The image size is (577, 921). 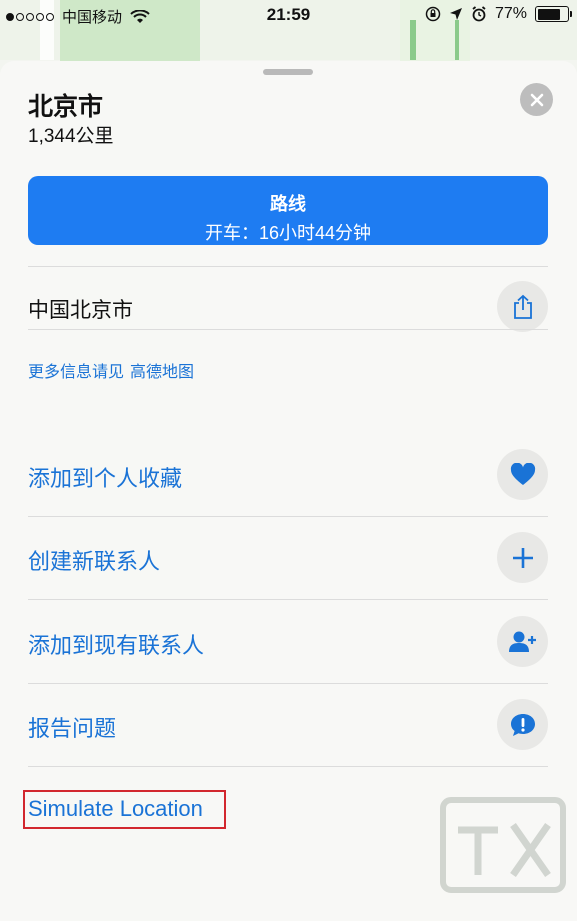 What do you see at coordinates (455, 14) in the screenshot?
I see `location-arrow-icon` at bounding box center [455, 14].